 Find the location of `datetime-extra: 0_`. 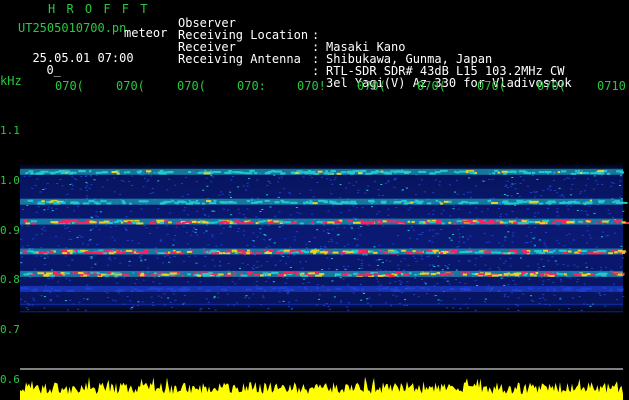

datetime-extra: 0_ is located at coordinates (53, 70).